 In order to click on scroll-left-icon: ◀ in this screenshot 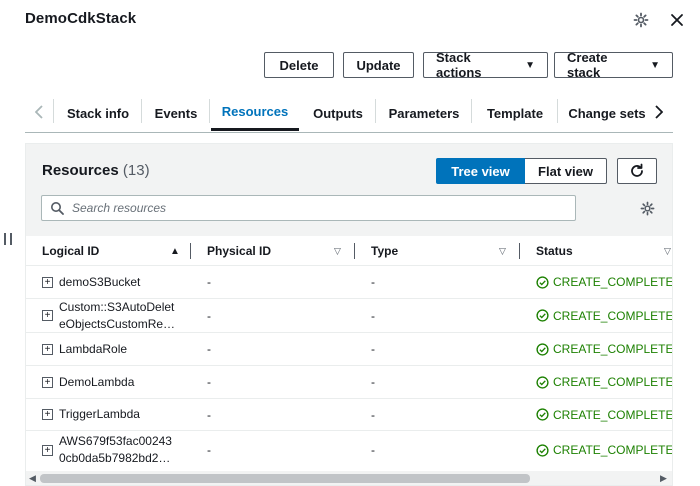, I will do `click(32, 478)`.